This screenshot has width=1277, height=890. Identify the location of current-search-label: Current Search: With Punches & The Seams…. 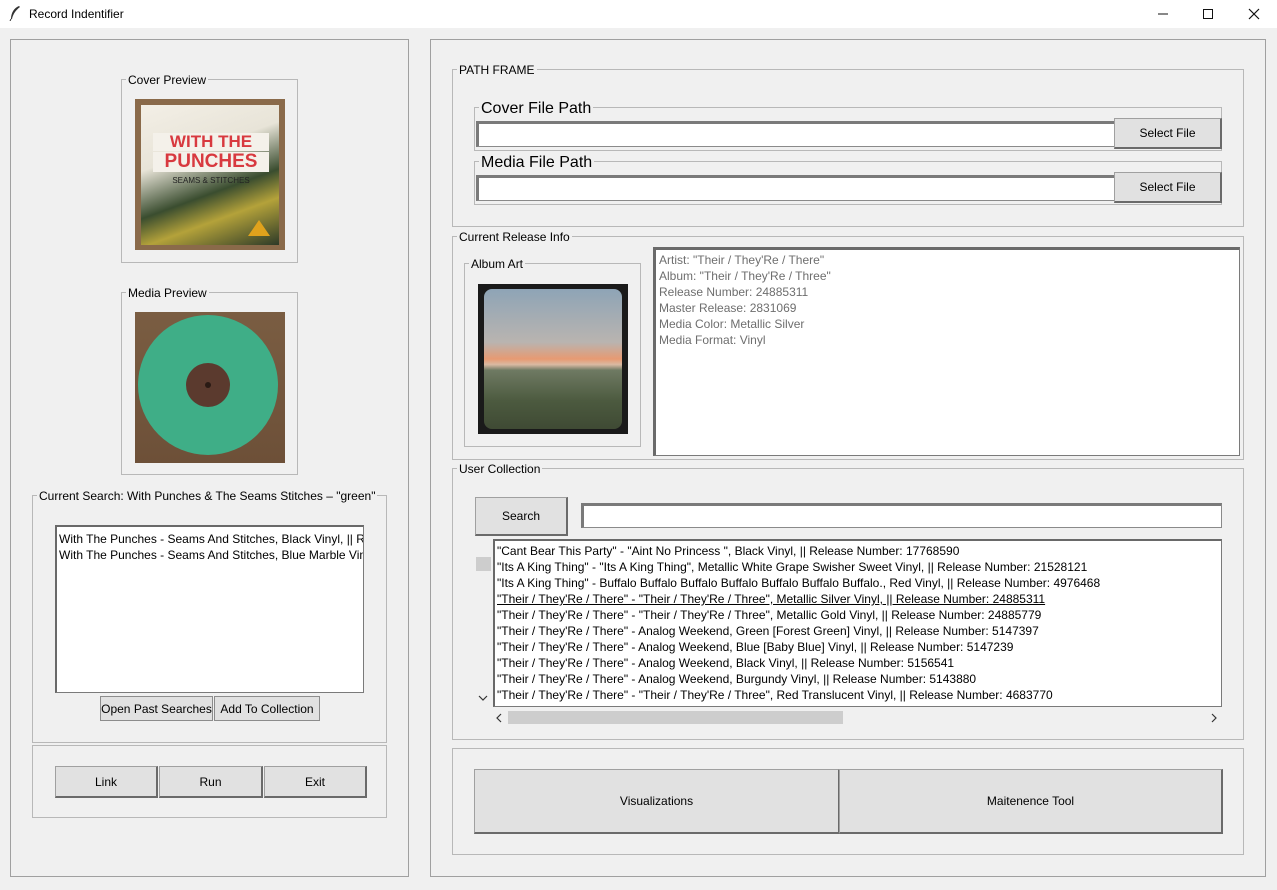
(207, 496).